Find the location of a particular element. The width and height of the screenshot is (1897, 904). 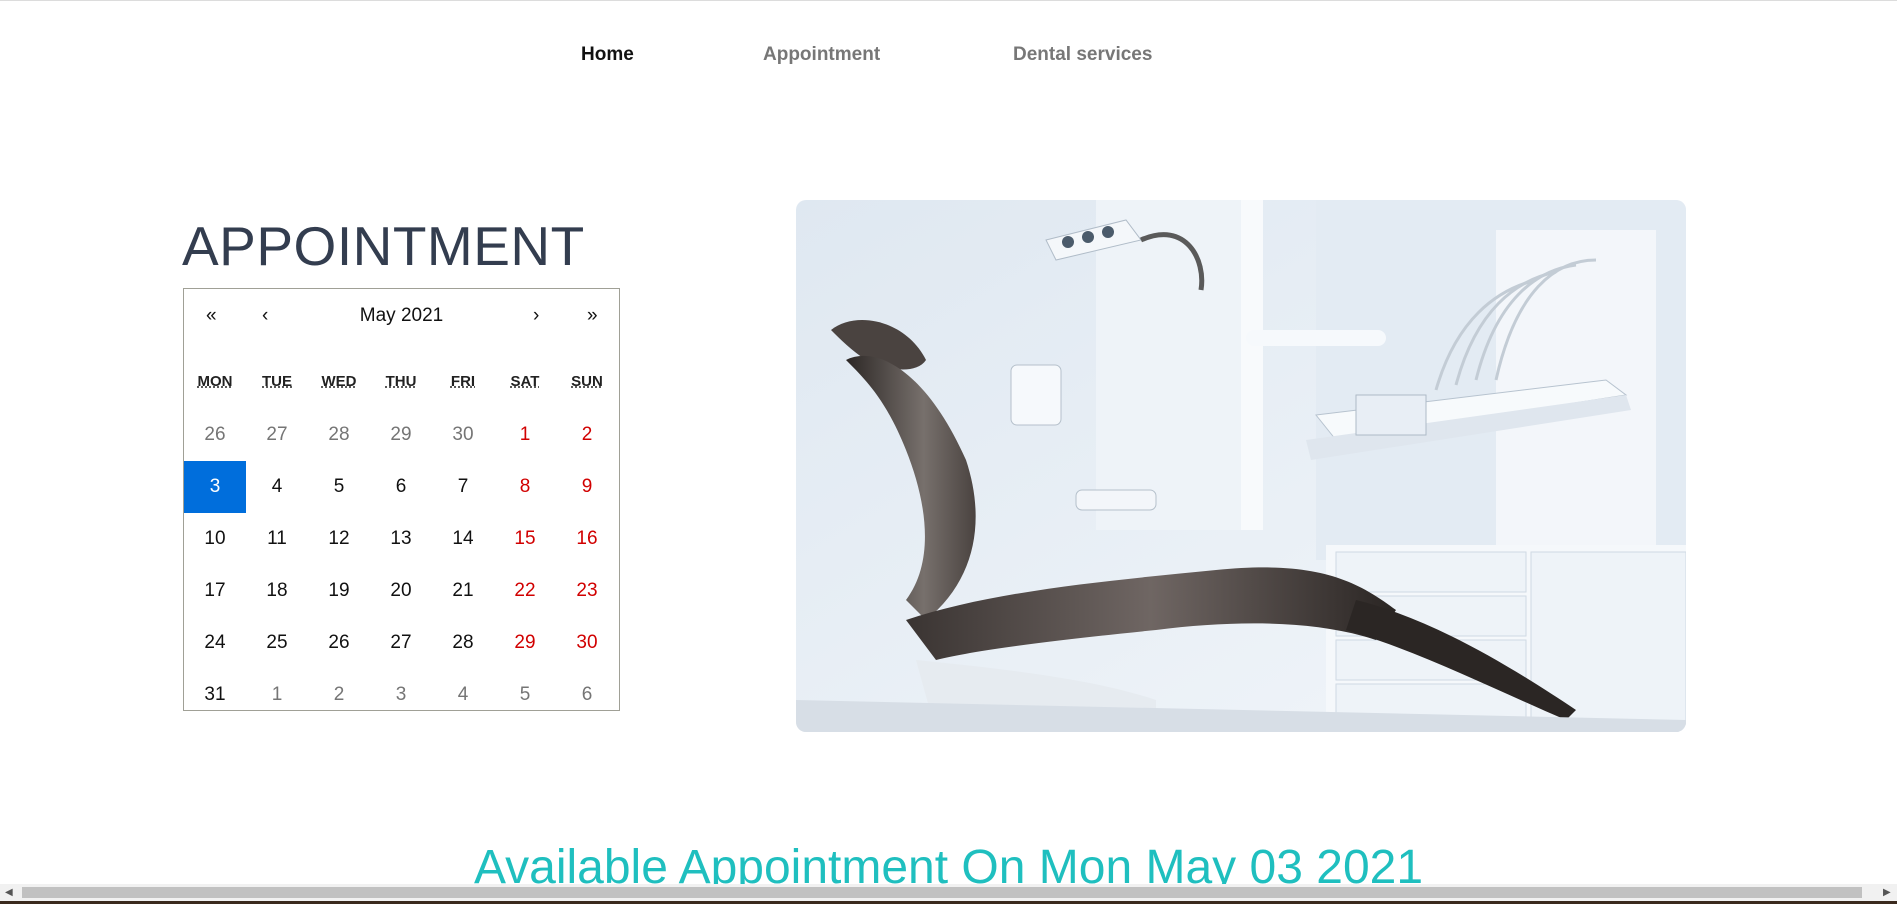

calendar-day: 9 is located at coordinates (587, 487).